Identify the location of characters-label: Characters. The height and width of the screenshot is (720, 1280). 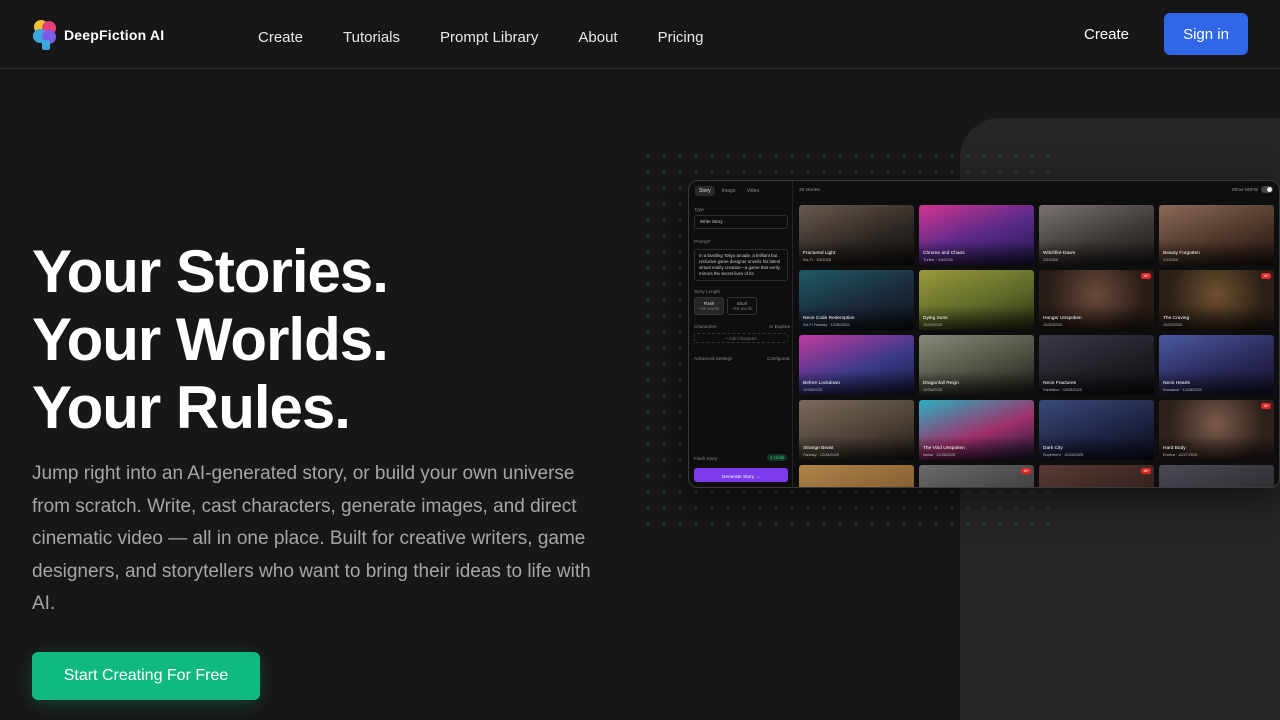
(705, 326).